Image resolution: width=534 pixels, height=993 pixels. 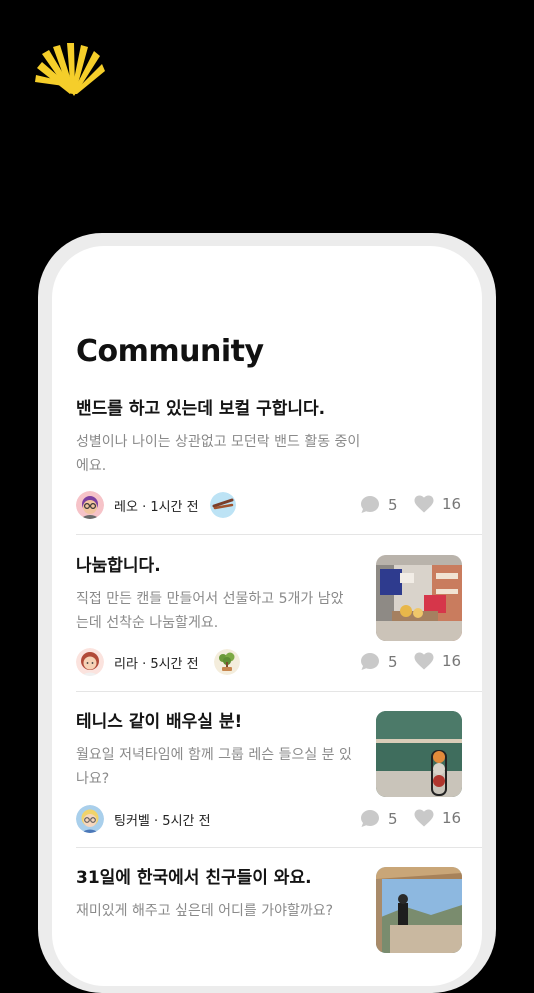 I want to click on bonsai-badge-icon, so click(x=227, y=662).